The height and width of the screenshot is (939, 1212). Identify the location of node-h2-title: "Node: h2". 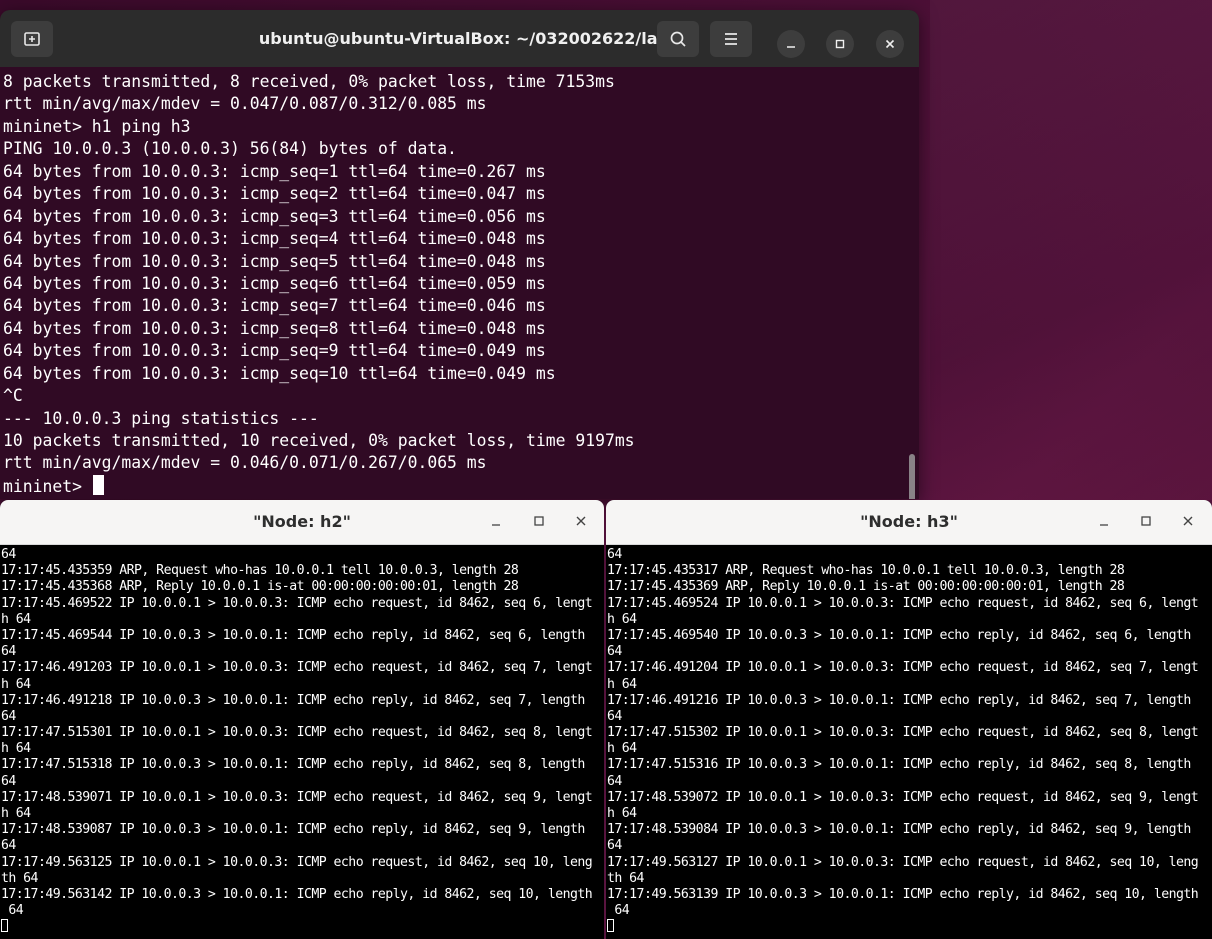
(302, 521).